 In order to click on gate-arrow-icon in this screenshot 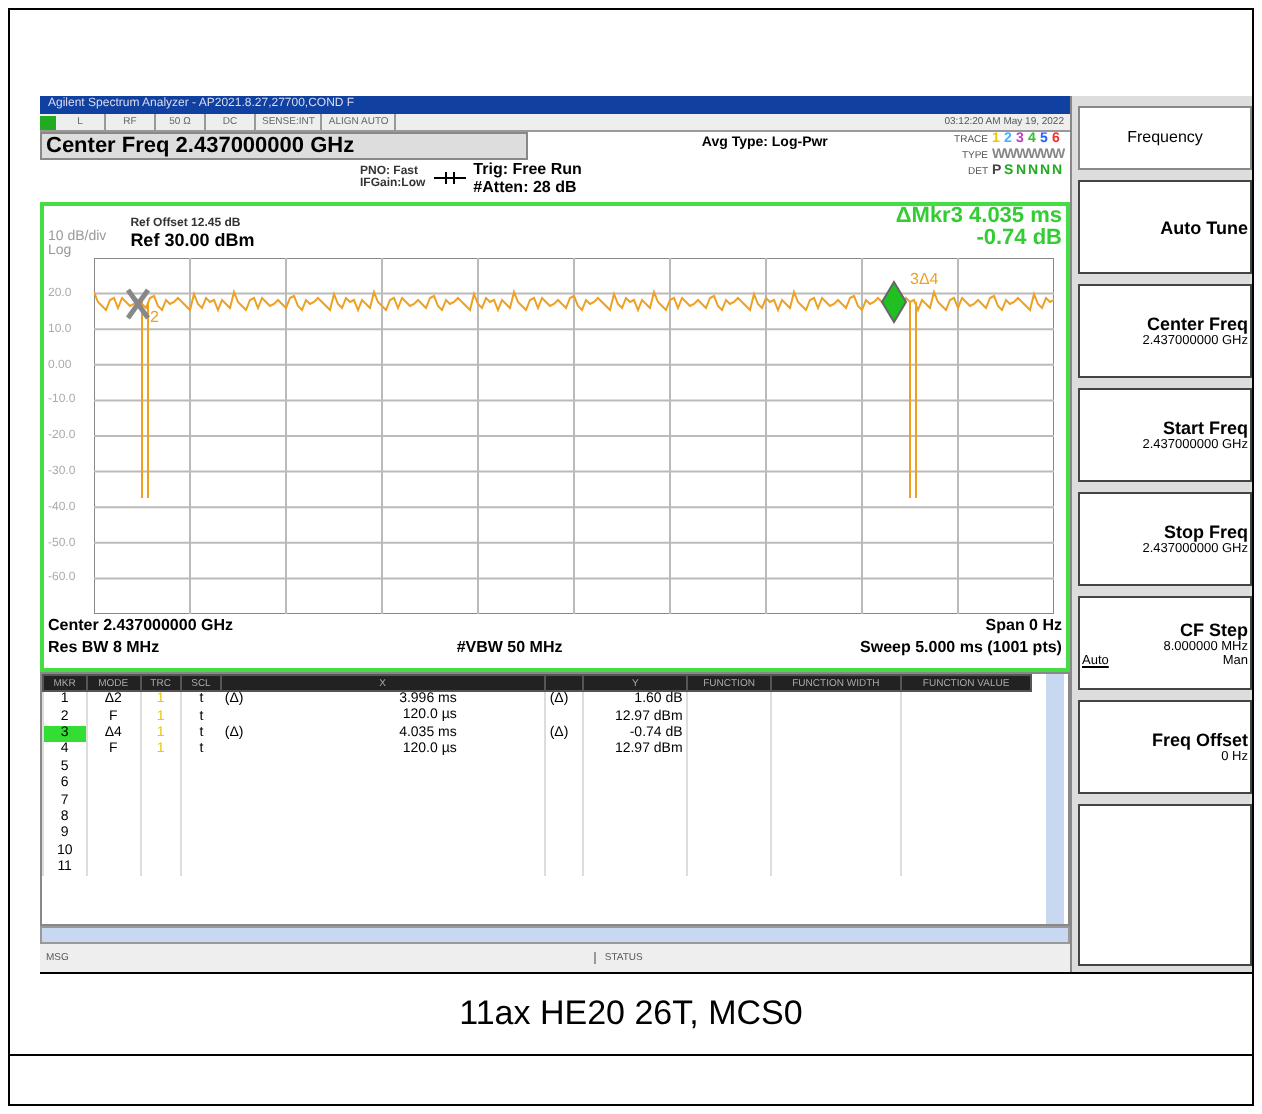, I will do `click(449, 178)`.